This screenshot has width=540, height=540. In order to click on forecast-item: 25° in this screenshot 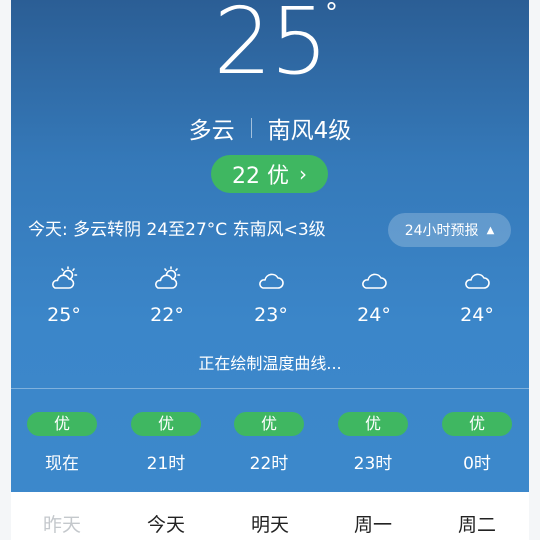, I will do `click(64, 296)`.